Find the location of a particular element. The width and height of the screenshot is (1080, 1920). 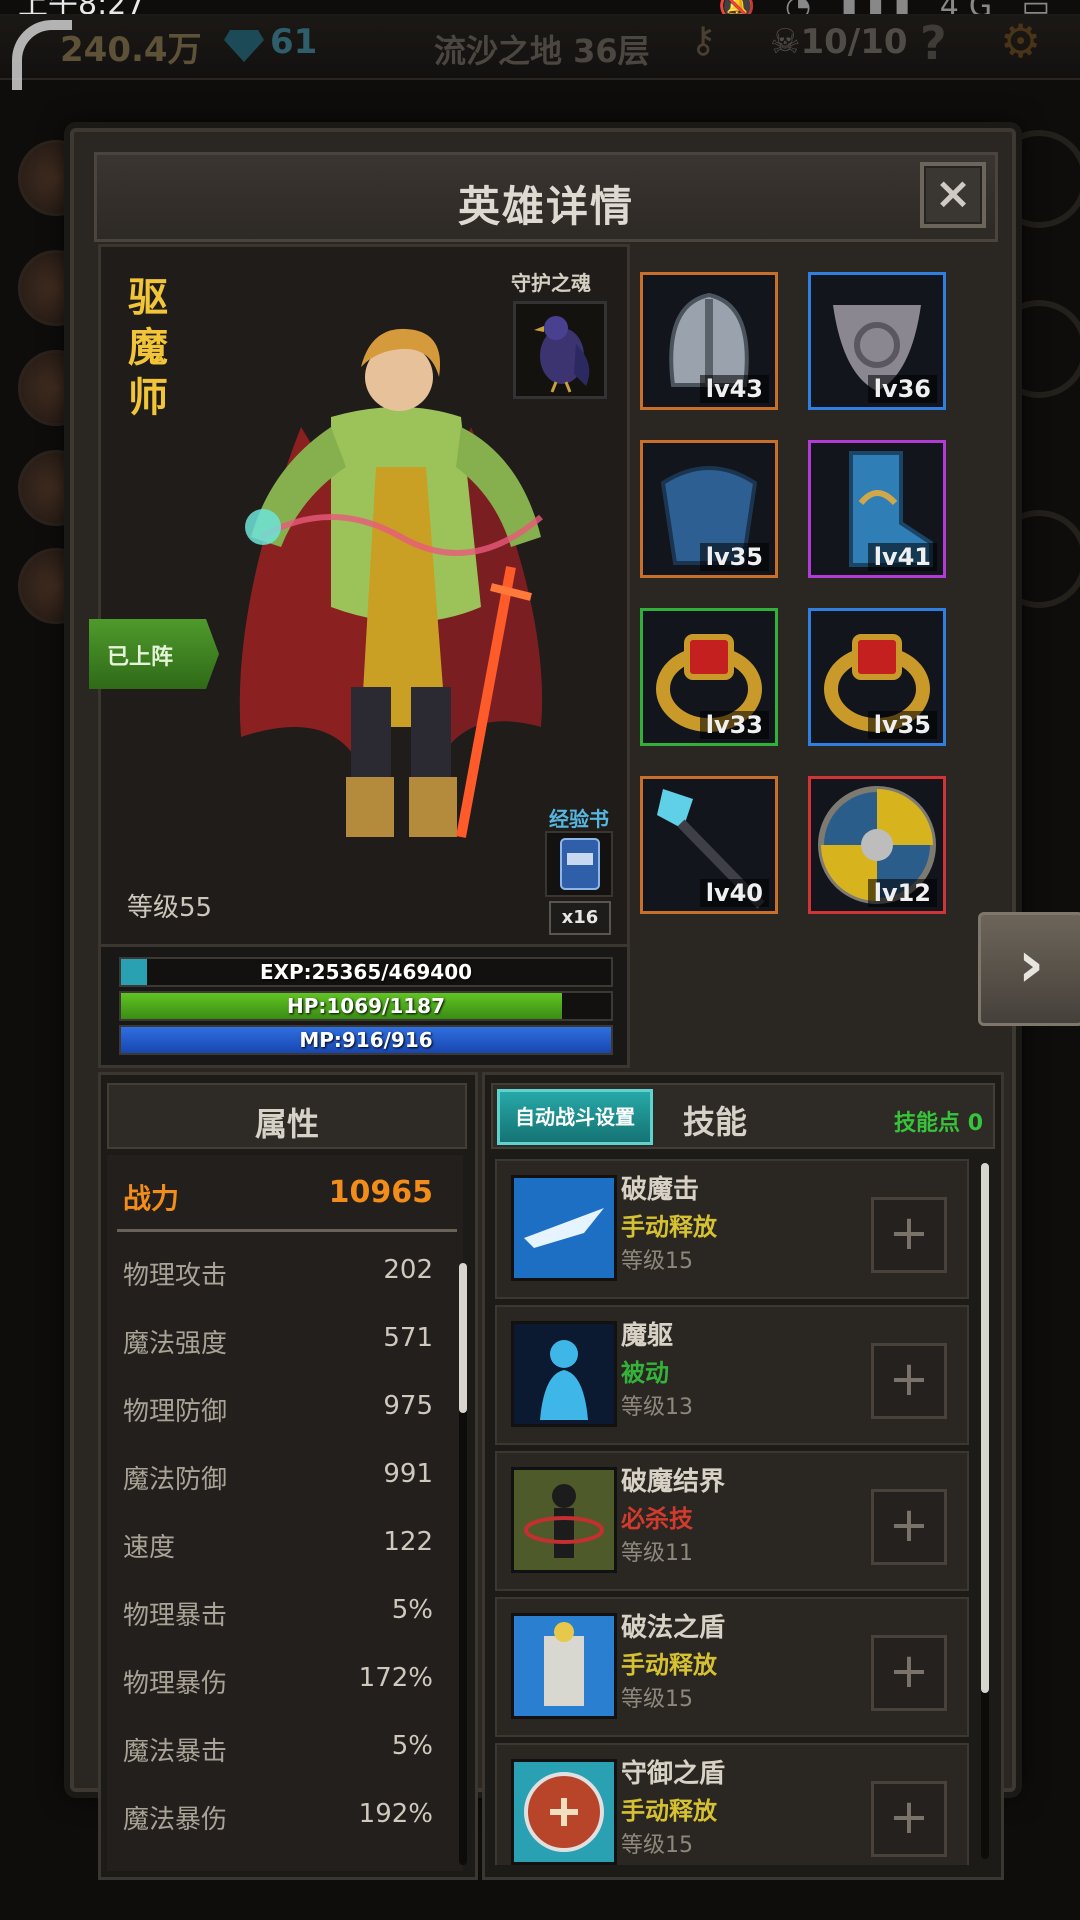

equipment-slot-ring-2: lv35 is located at coordinates (877, 677).